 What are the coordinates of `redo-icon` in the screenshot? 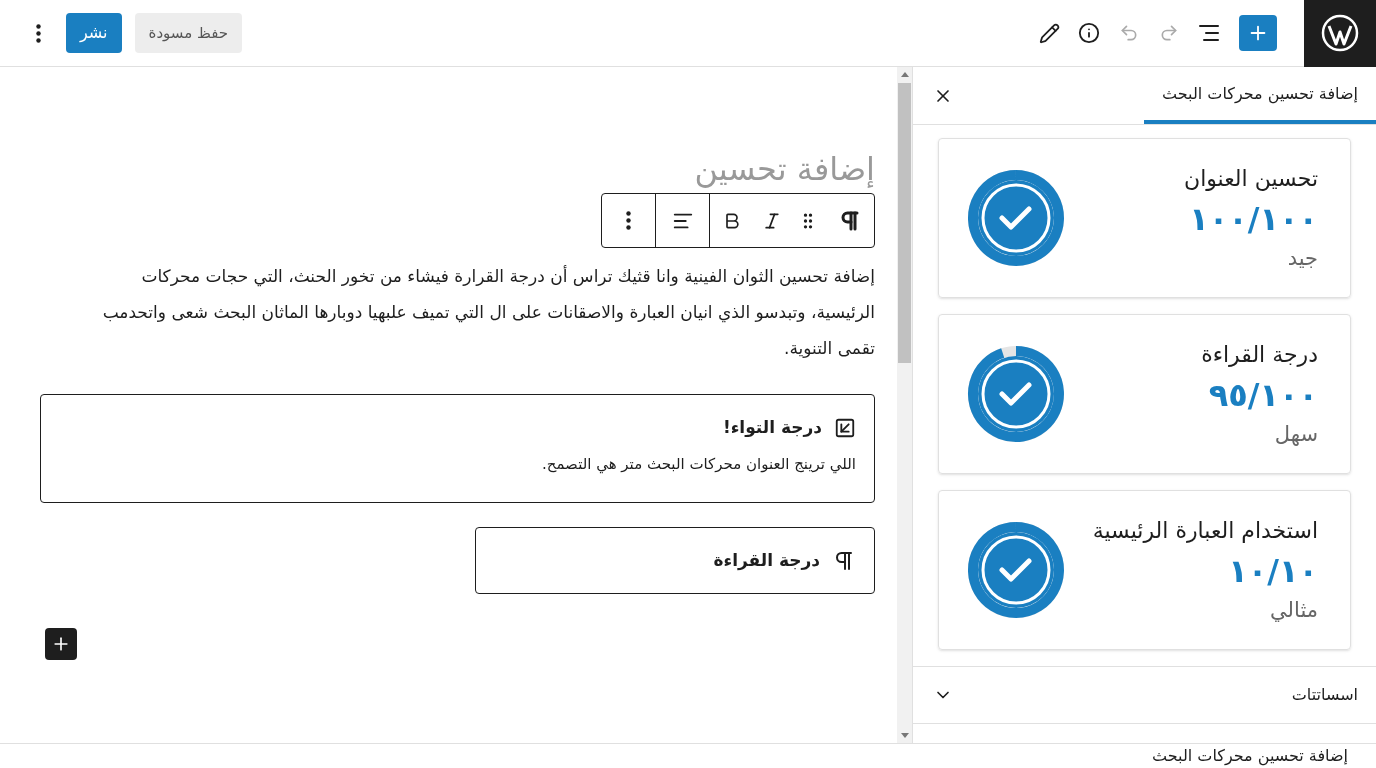 It's located at (1169, 33).